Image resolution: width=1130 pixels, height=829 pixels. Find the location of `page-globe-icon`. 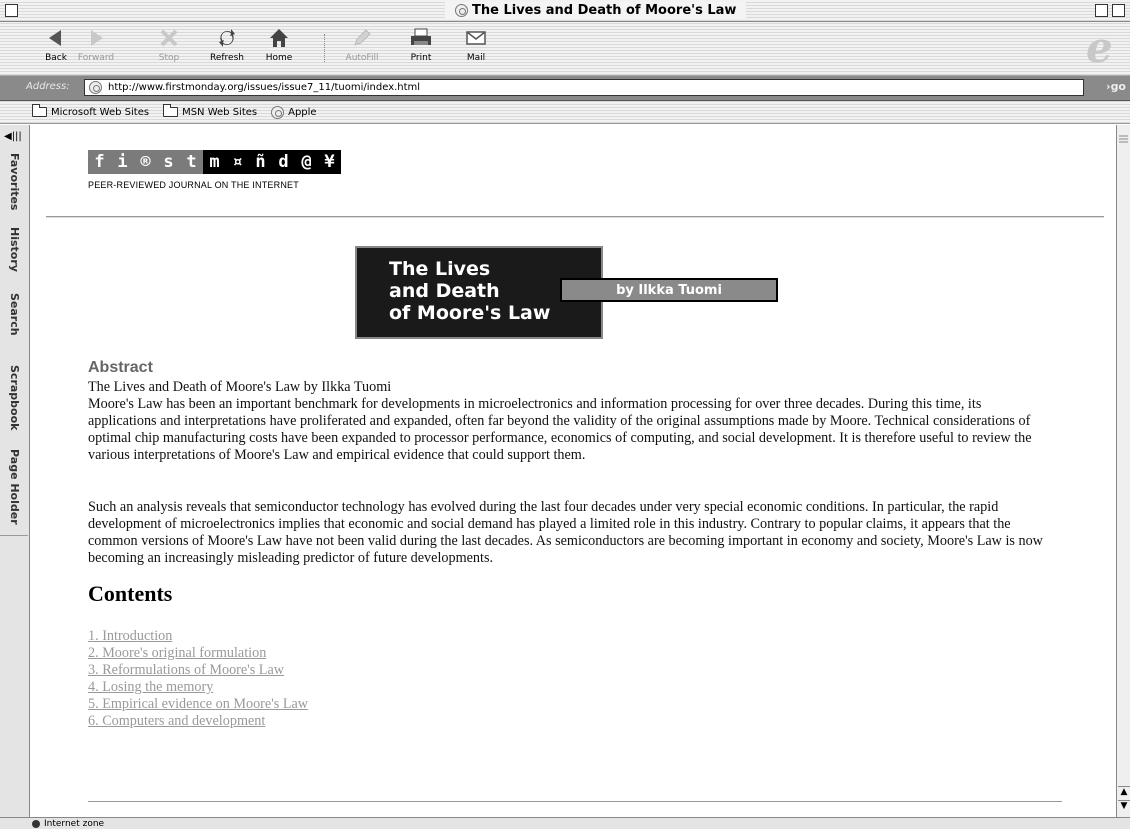

page-globe-icon is located at coordinates (95, 87).